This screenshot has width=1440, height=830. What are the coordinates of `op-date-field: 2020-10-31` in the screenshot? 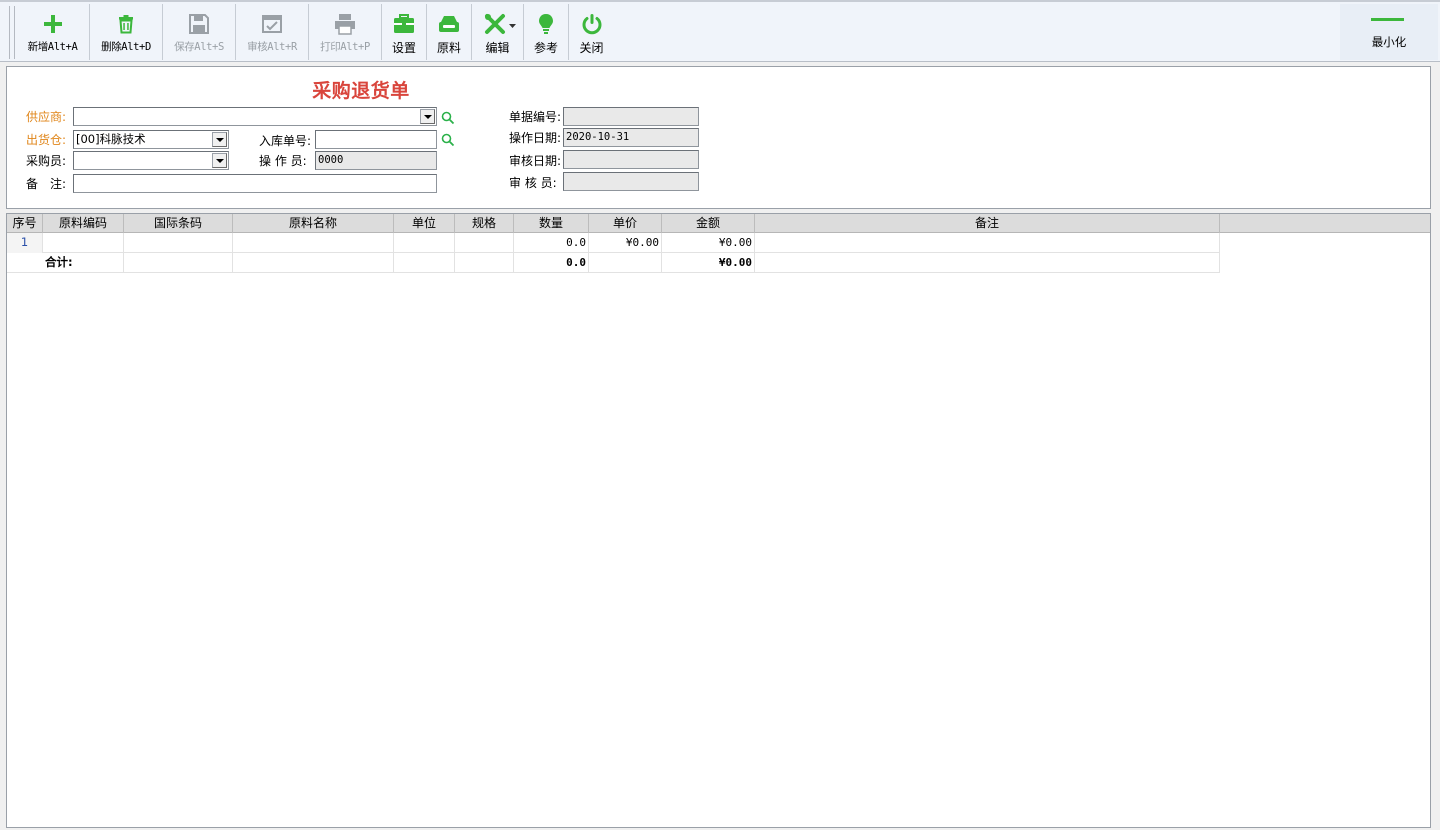 It's located at (631, 137).